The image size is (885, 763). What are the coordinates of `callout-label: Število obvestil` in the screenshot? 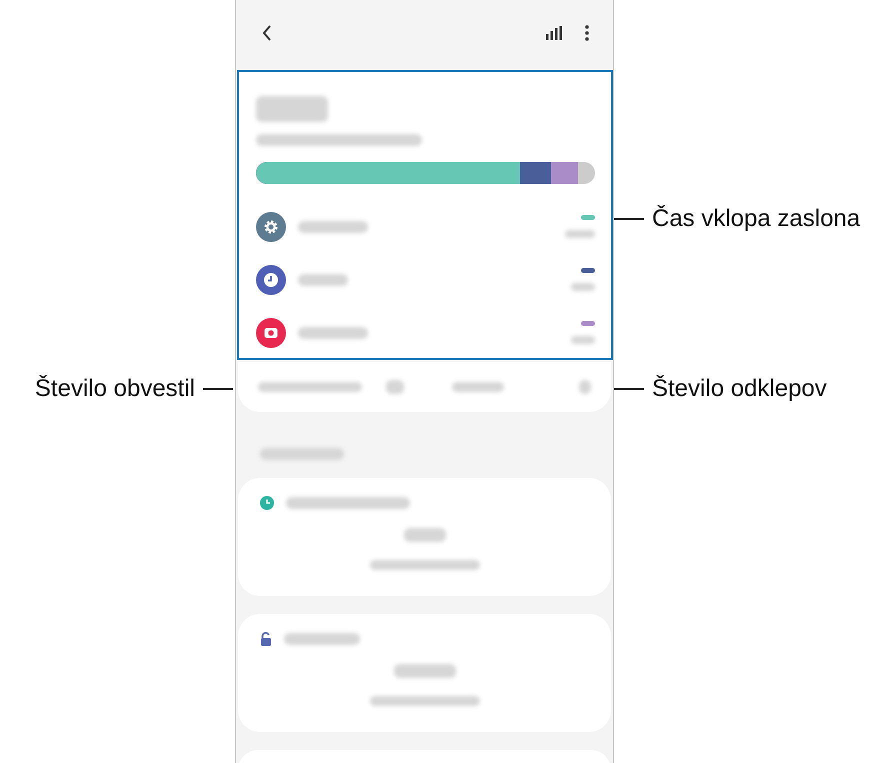 It's located at (114, 389).